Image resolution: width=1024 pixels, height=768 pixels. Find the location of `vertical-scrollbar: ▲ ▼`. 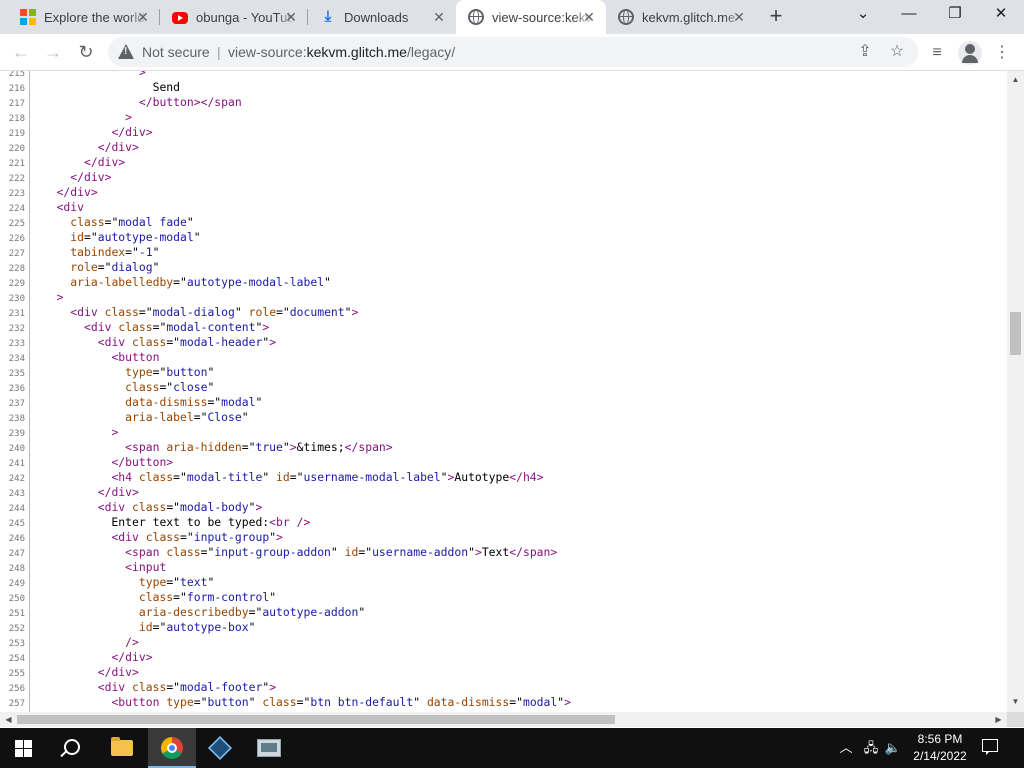

vertical-scrollbar: ▲ ▼ is located at coordinates (1015, 391).